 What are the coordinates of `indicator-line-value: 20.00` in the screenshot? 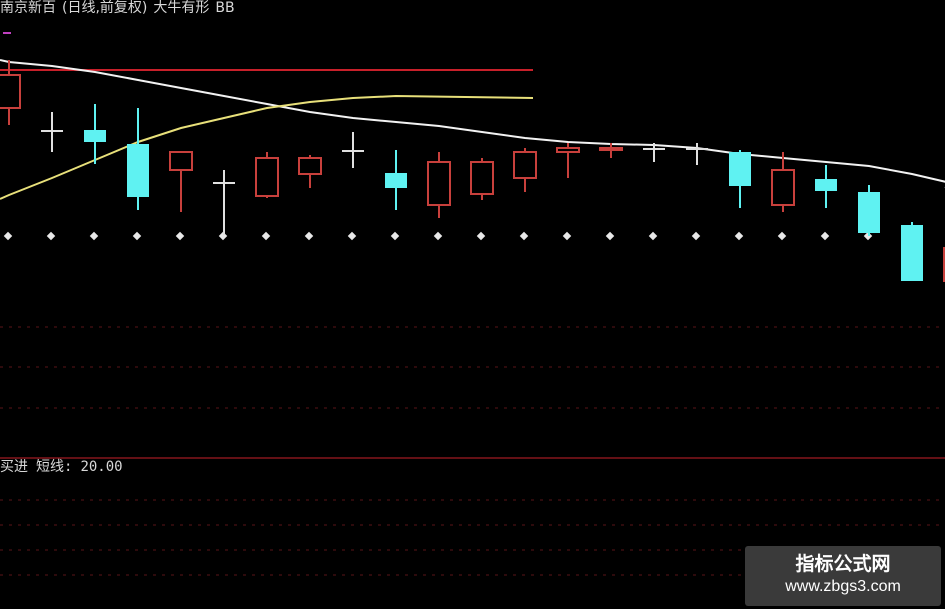 It's located at (101, 467).